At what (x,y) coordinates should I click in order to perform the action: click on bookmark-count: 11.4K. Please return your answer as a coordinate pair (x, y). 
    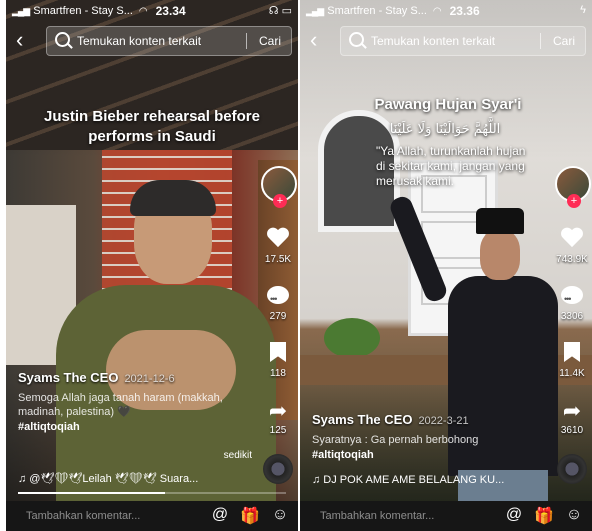
    Looking at the image, I should click on (572, 373).